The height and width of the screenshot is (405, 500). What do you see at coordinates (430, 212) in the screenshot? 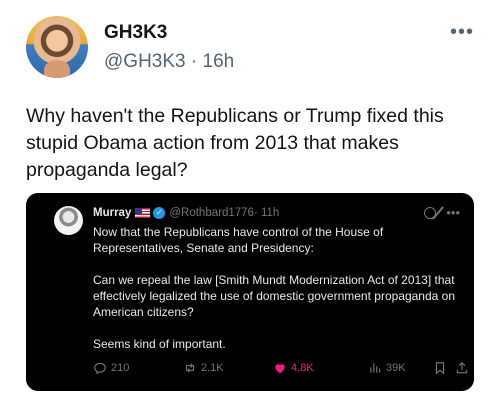
I see `grok-icon` at bounding box center [430, 212].